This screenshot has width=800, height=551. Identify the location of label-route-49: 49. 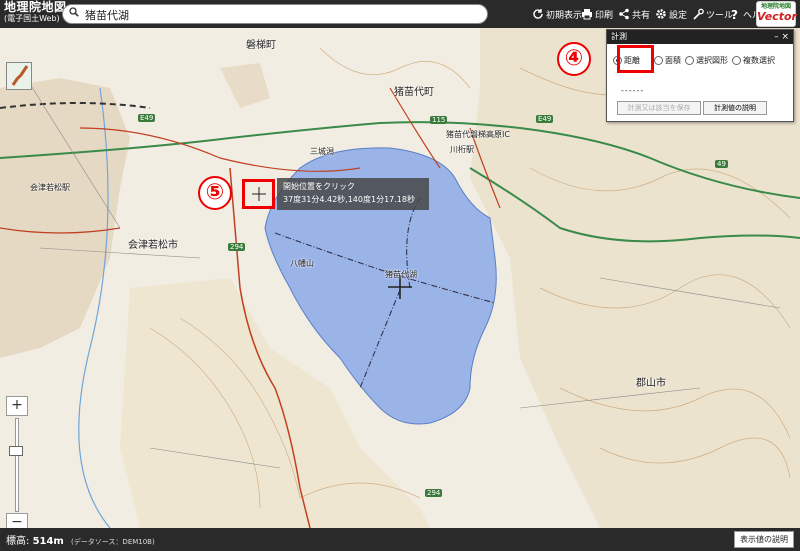
(721, 164).